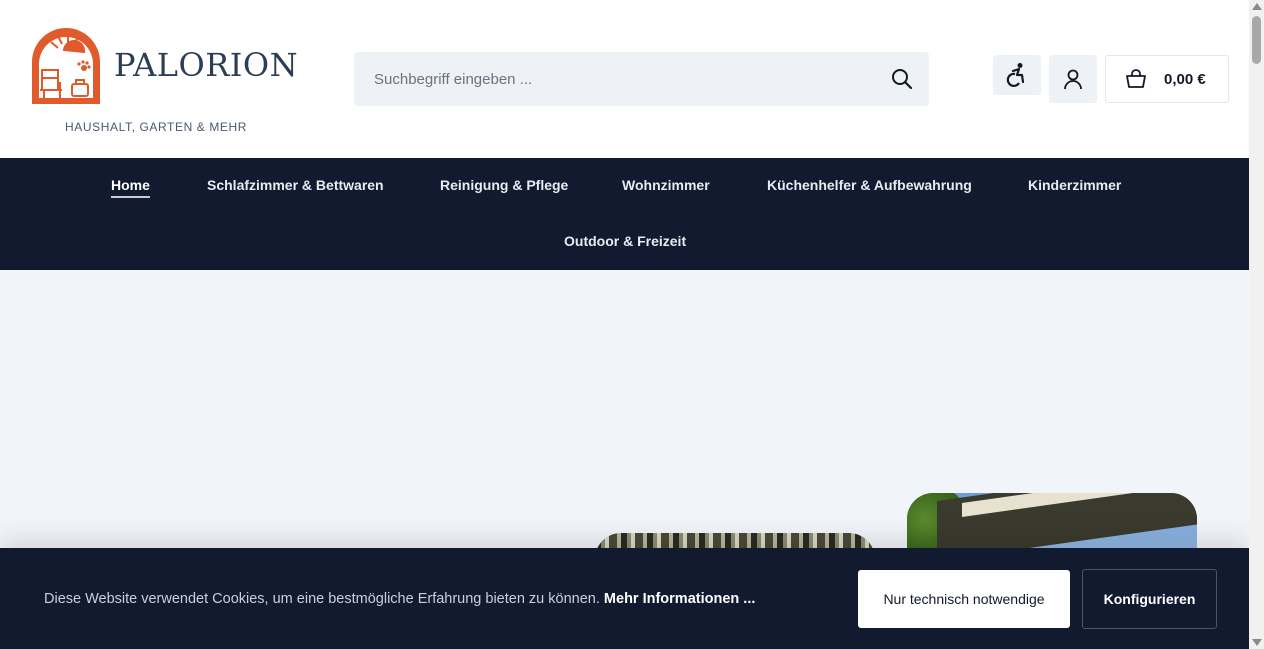 The height and width of the screenshot is (649, 1264). I want to click on search-bar, so click(641, 79).